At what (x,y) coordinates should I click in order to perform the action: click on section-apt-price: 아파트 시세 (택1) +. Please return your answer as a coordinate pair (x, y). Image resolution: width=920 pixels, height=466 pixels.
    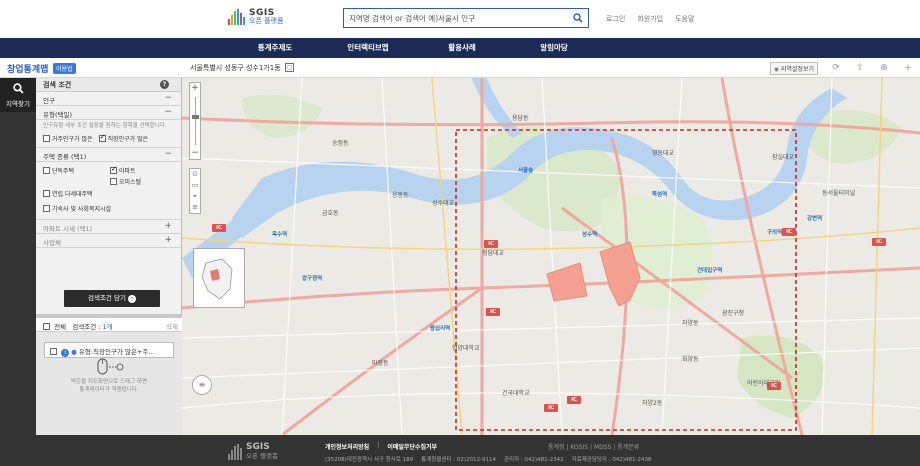
    Looking at the image, I should click on (108, 227).